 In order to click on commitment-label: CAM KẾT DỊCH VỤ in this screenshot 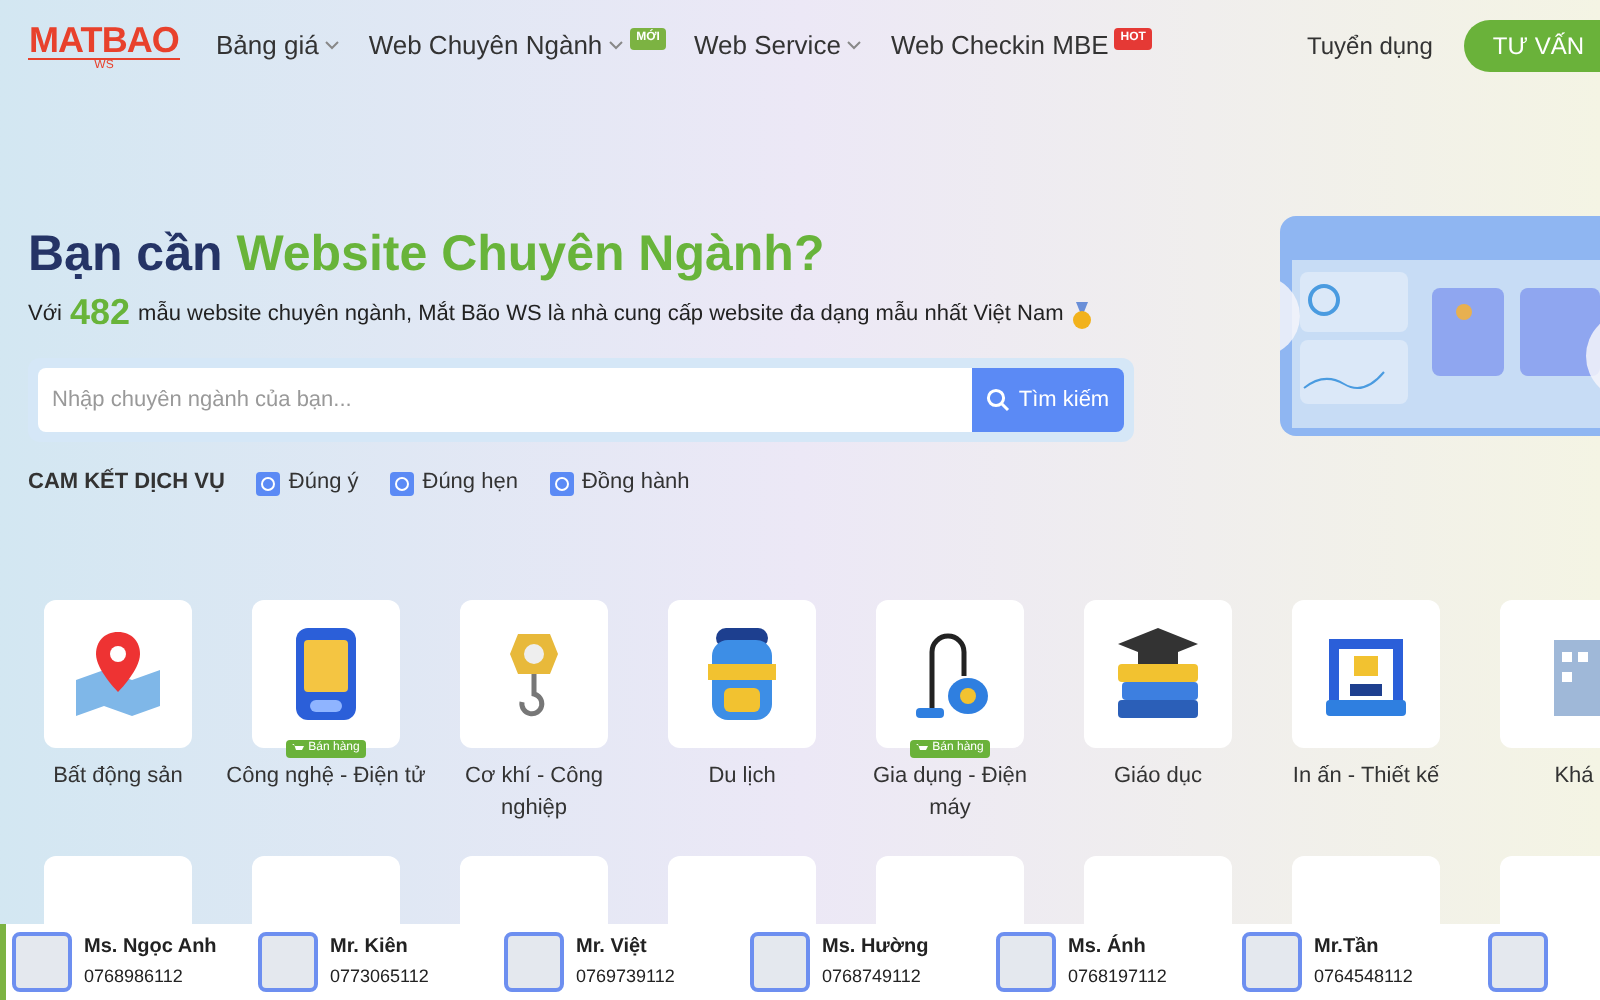, I will do `click(126, 482)`.